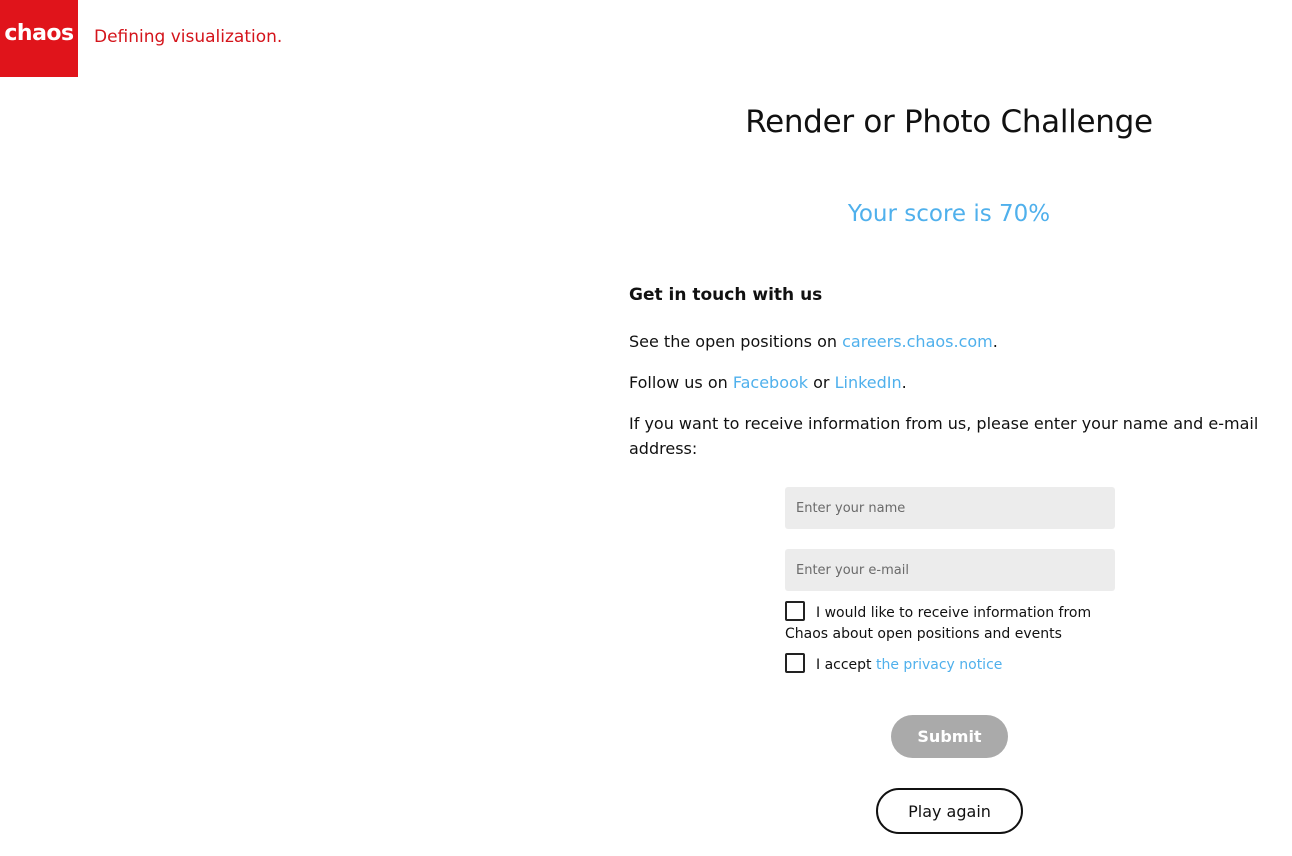  I want to click on page-title: Render or Photo Challenge, so click(949, 122).